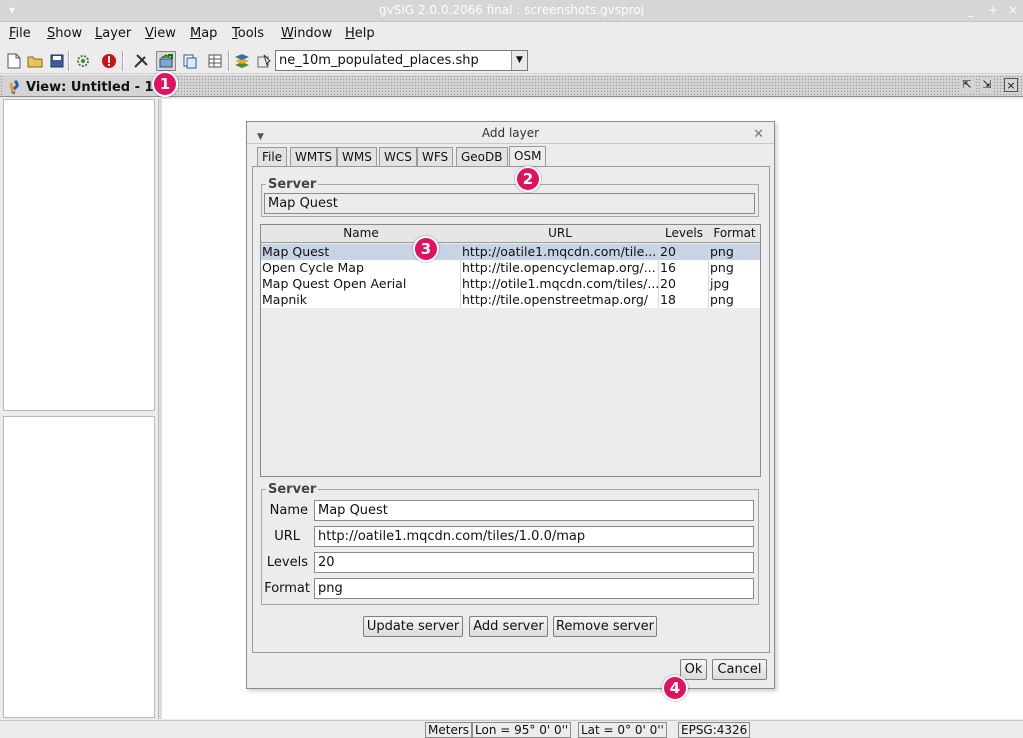 The height and width of the screenshot is (738, 1023). Describe the element at coordinates (165, 84) in the screenshot. I see `callout-badge: 1` at that location.